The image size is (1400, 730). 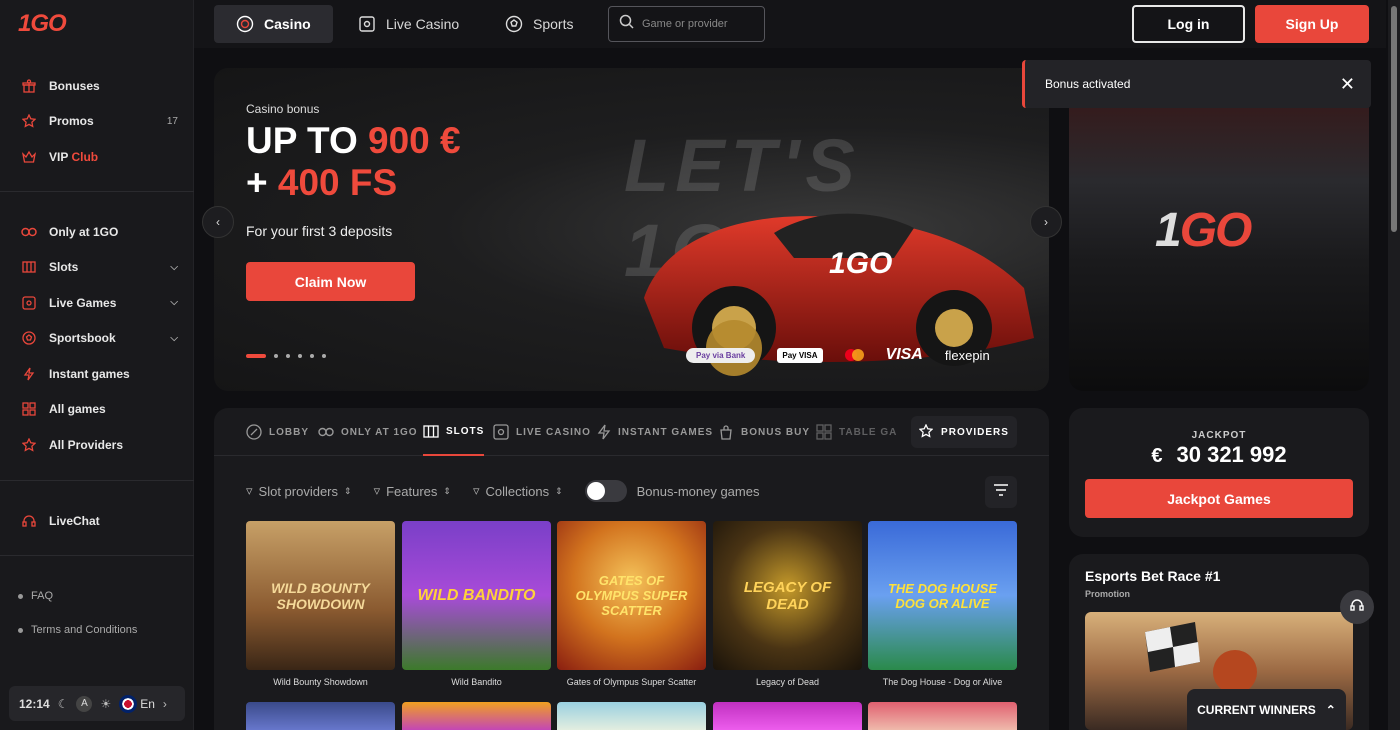 What do you see at coordinates (97, 339) in the screenshot?
I see `sidebar-item-sportsbook: Sportsbook ⌵` at bounding box center [97, 339].